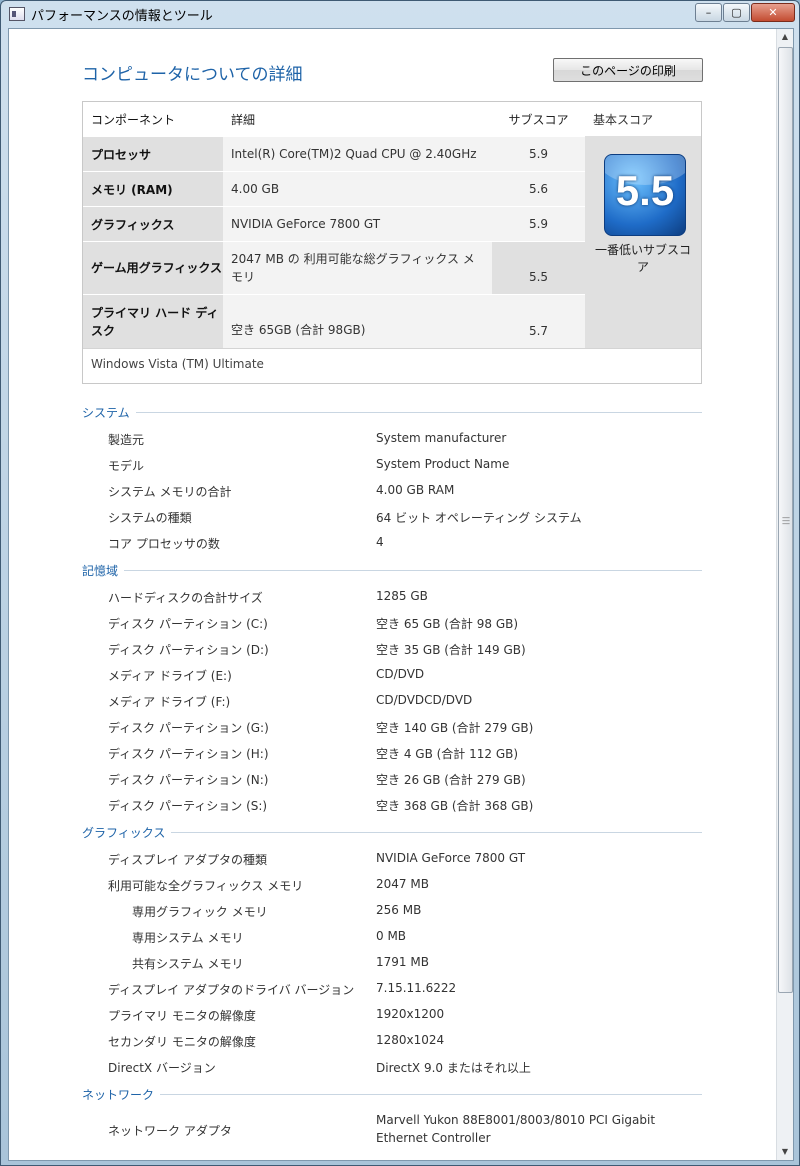 This screenshot has width=800, height=1166. I want to click on os-edition: Windows Vista (TM) Ultimate, so click(177, 364).